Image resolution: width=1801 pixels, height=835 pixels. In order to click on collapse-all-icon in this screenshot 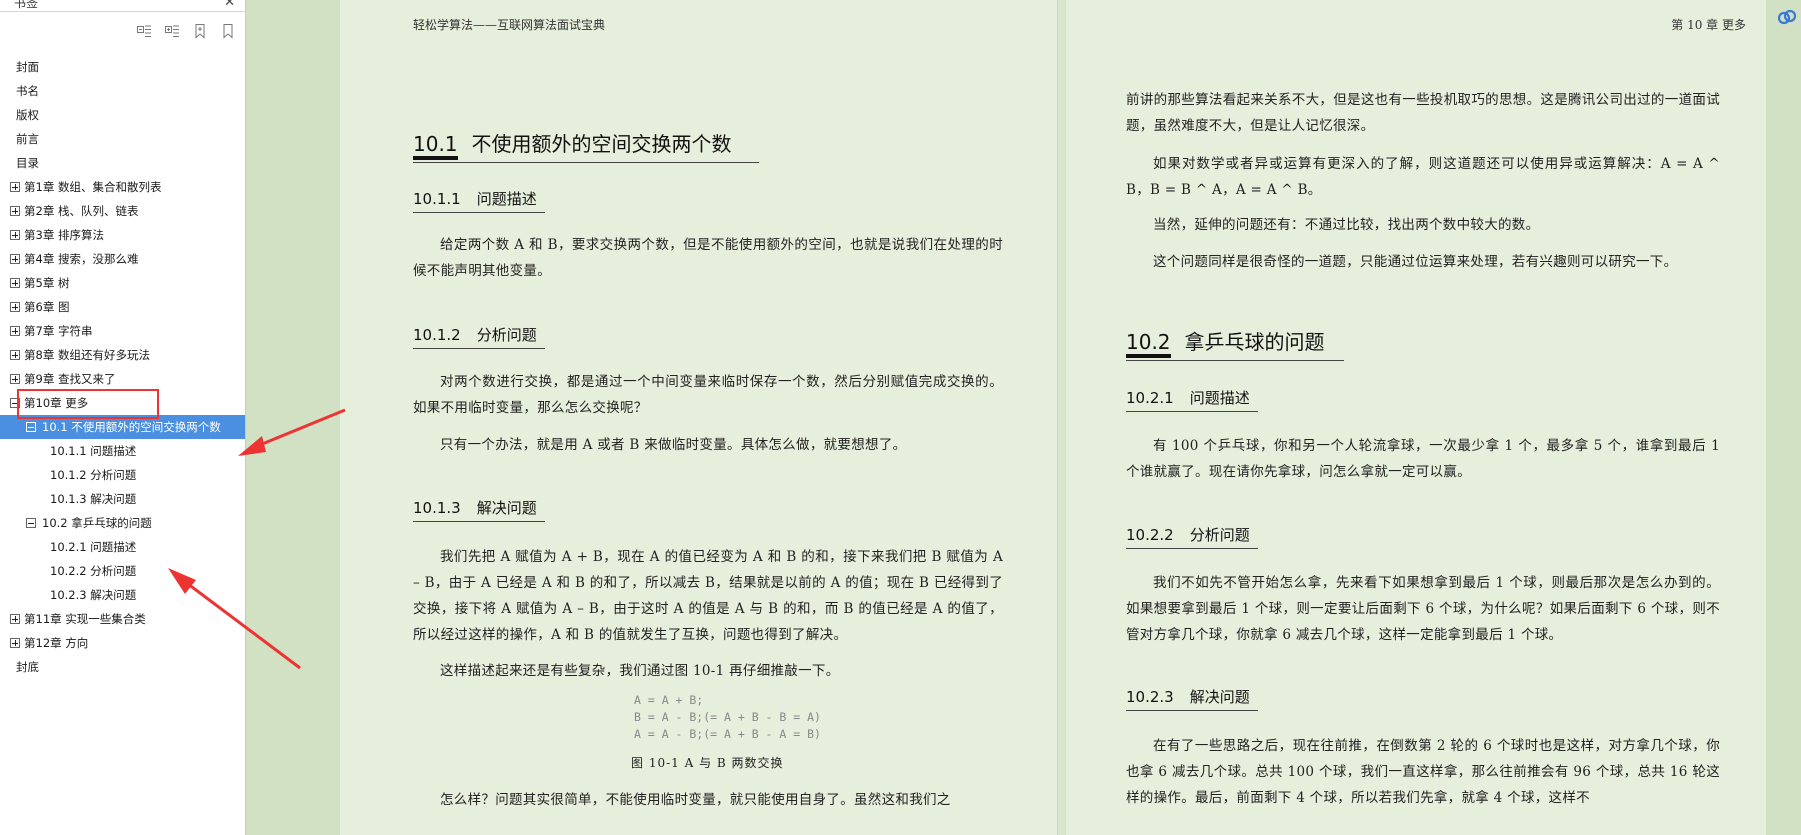, I will do `click(144, 31)`.